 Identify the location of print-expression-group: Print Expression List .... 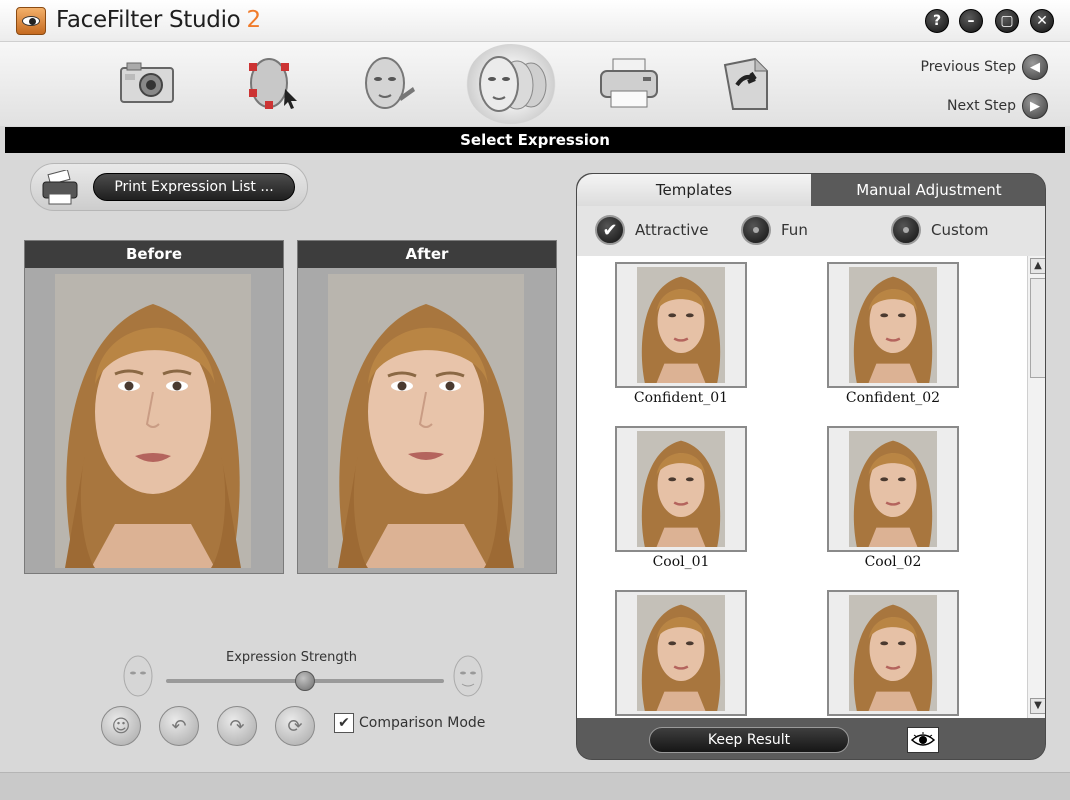
(169, 187).